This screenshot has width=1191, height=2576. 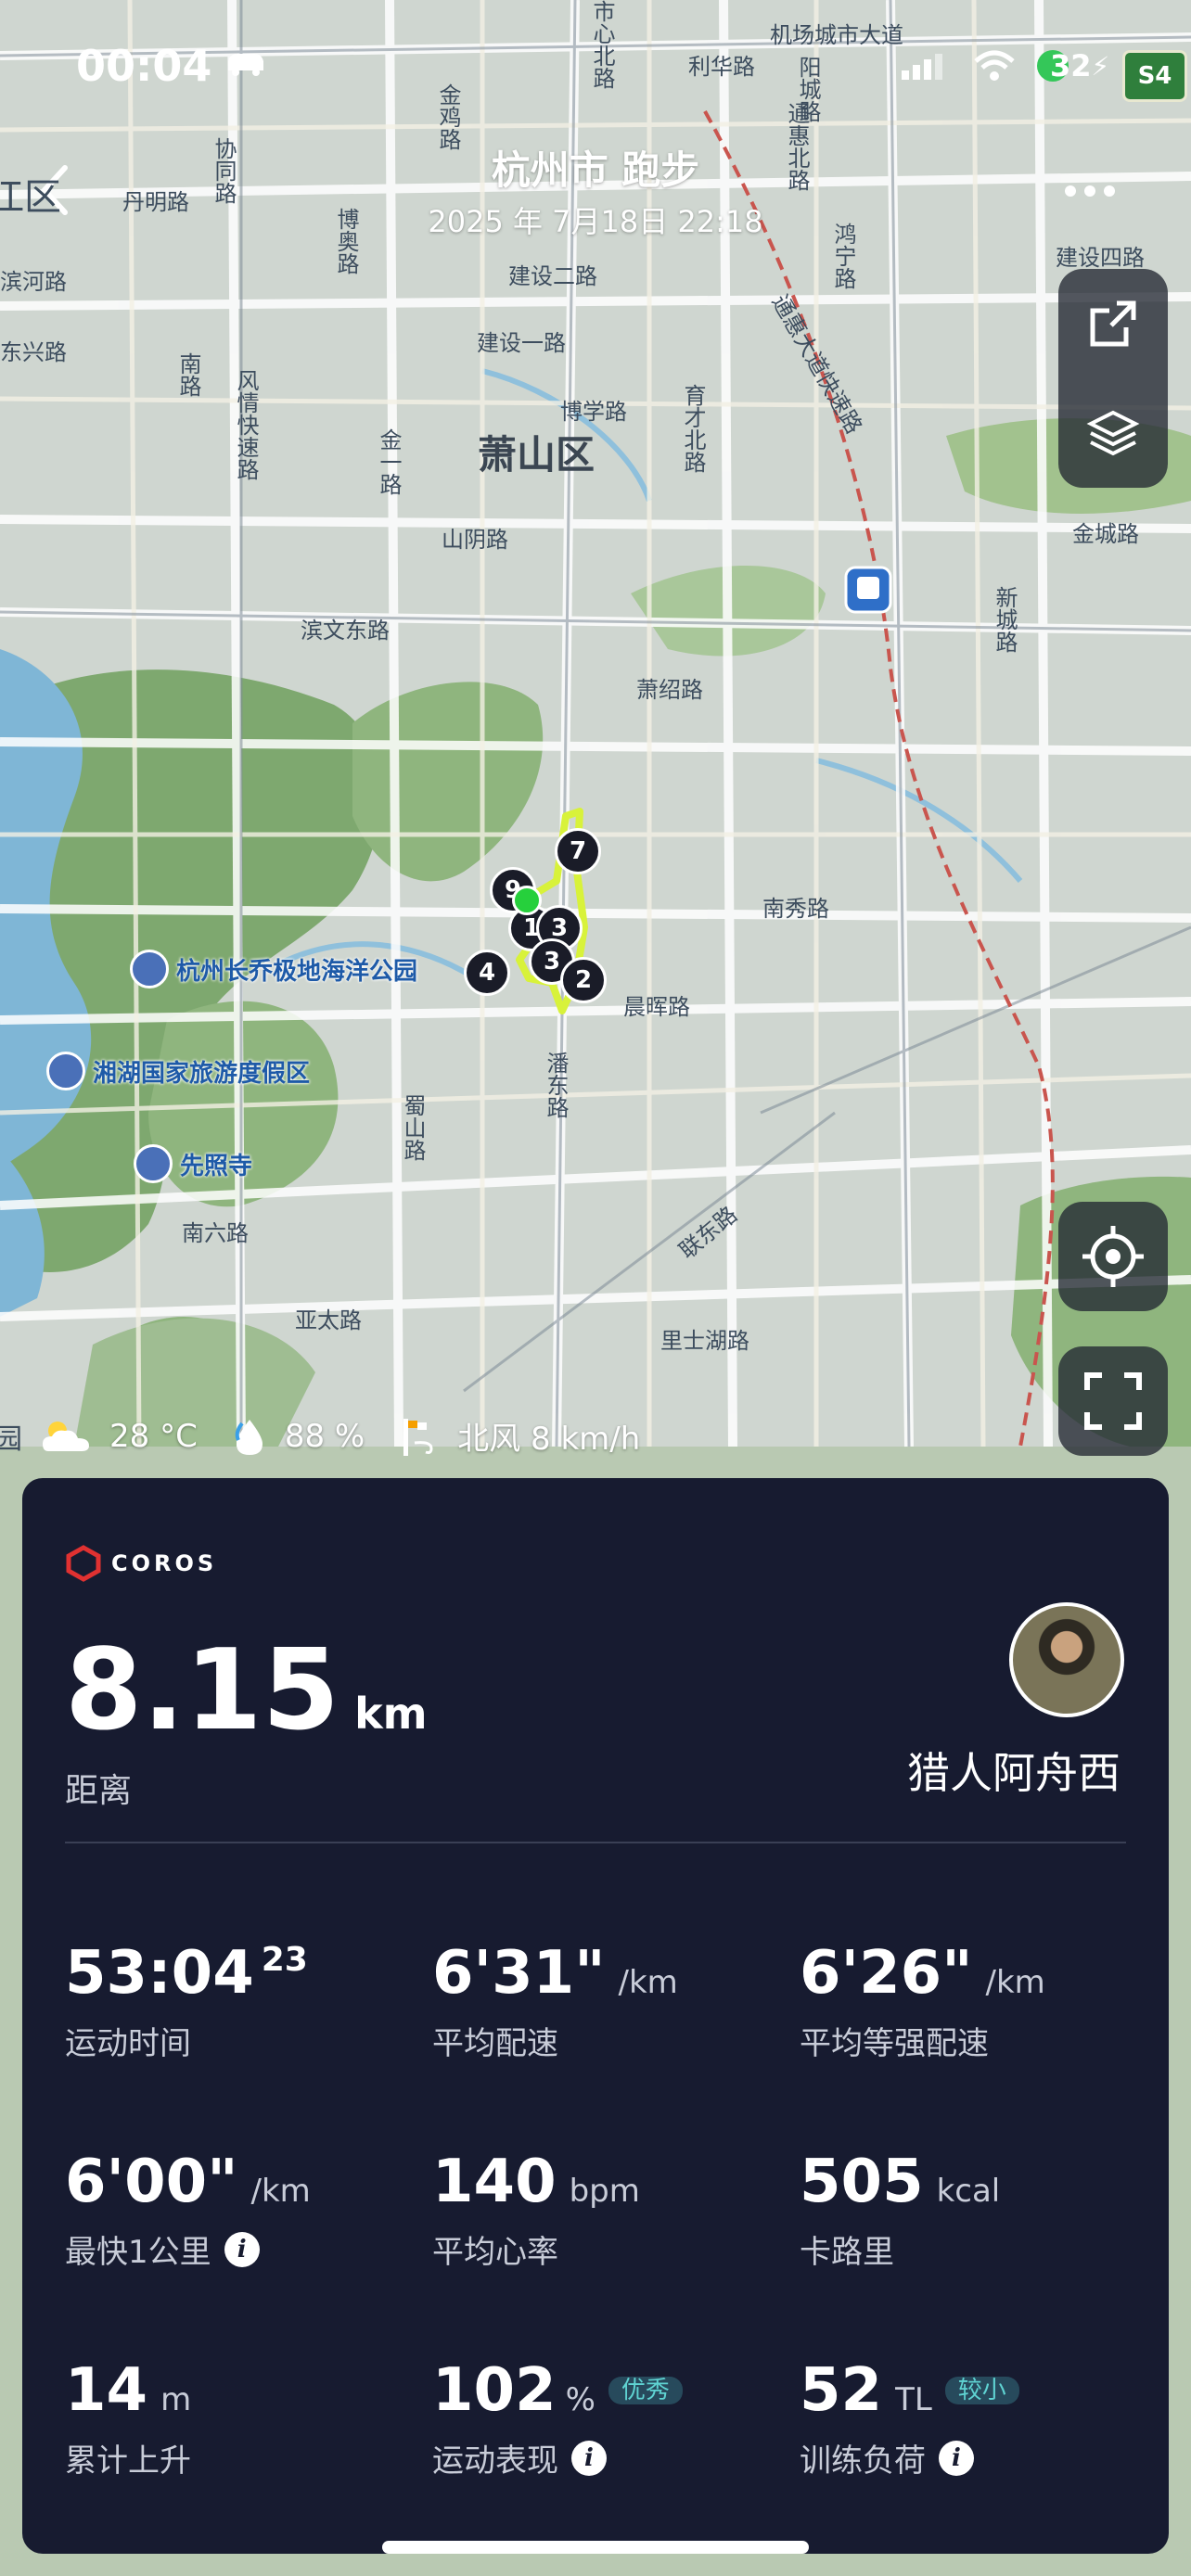 I want to click on fullscreen-button, so click(x=1113, y=1401).